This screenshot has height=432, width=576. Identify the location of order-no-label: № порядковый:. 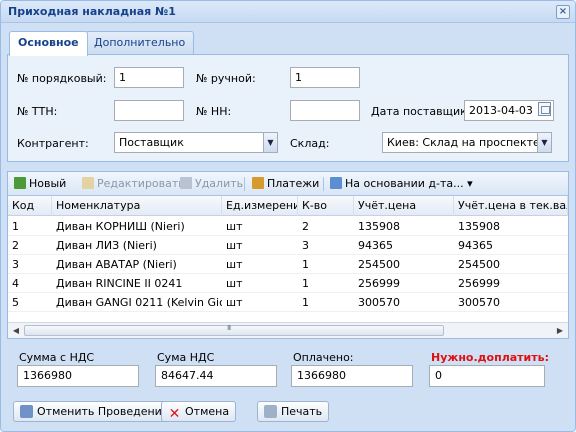
(62, 78).